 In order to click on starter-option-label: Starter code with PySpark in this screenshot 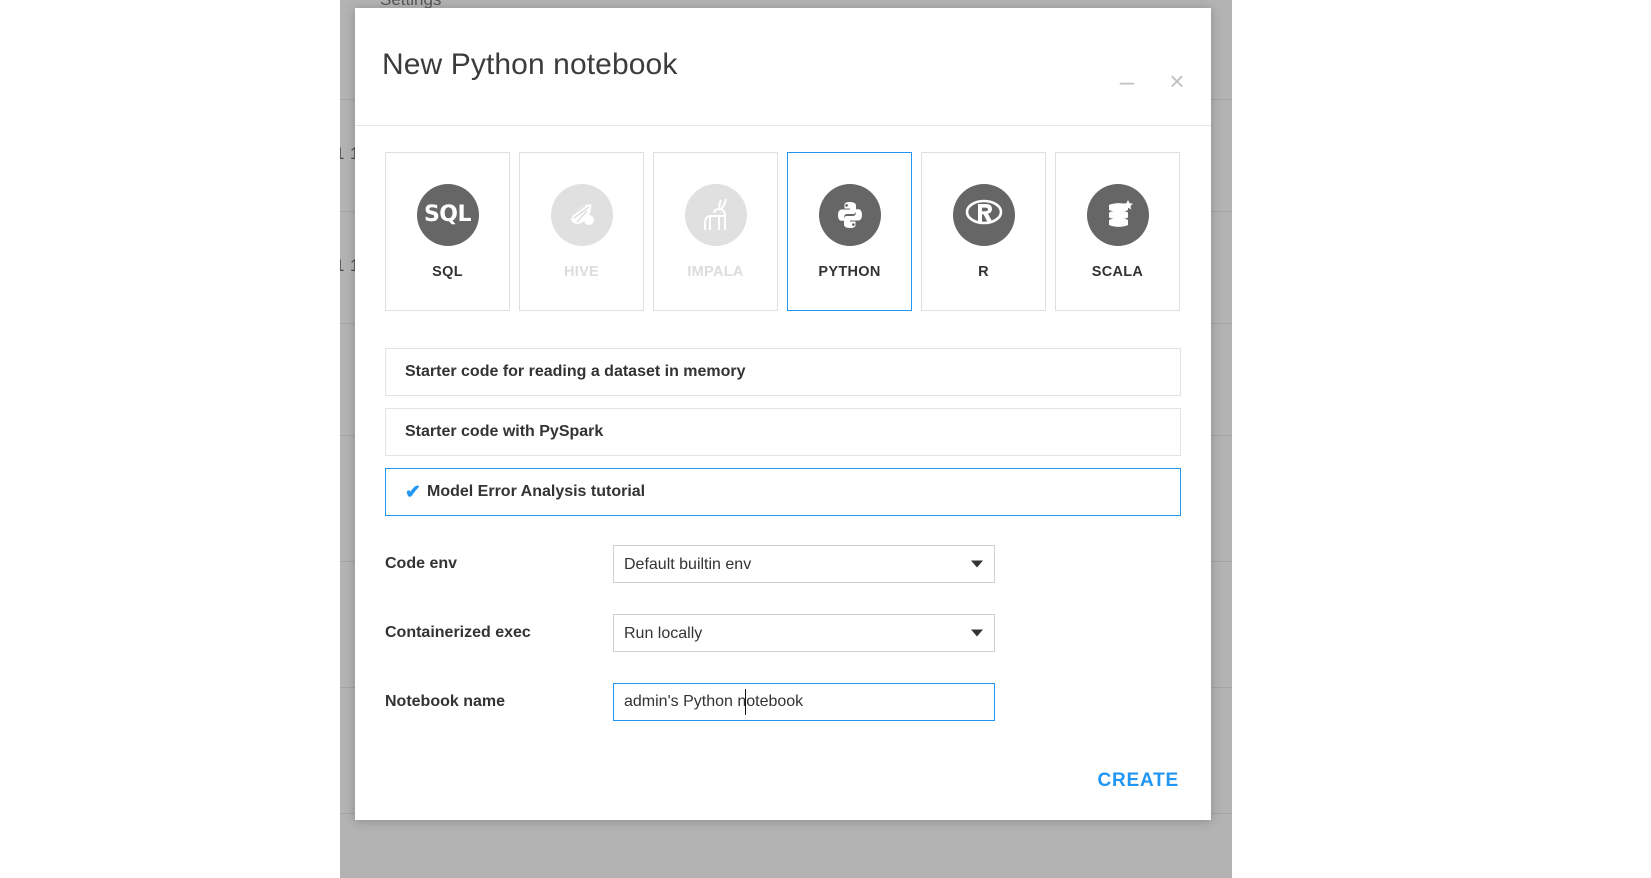, I will do `click(504, 431)`.